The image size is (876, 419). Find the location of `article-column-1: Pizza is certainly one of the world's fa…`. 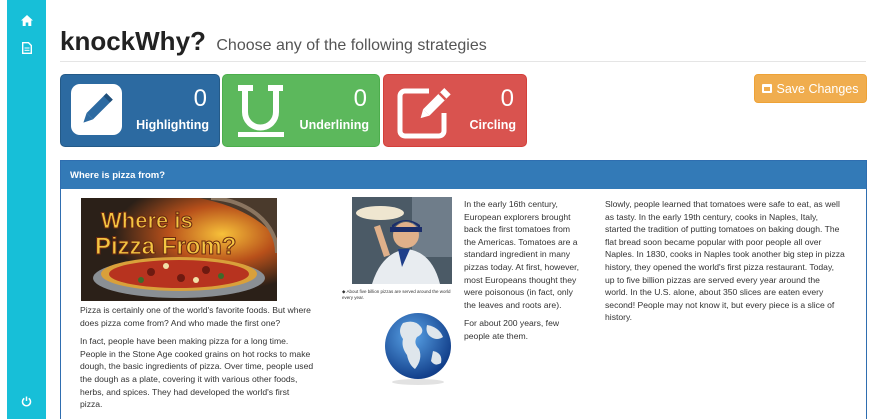

article-column-1: Pizza is certainly one of the world's fa… is located at coordinates (197, 360).